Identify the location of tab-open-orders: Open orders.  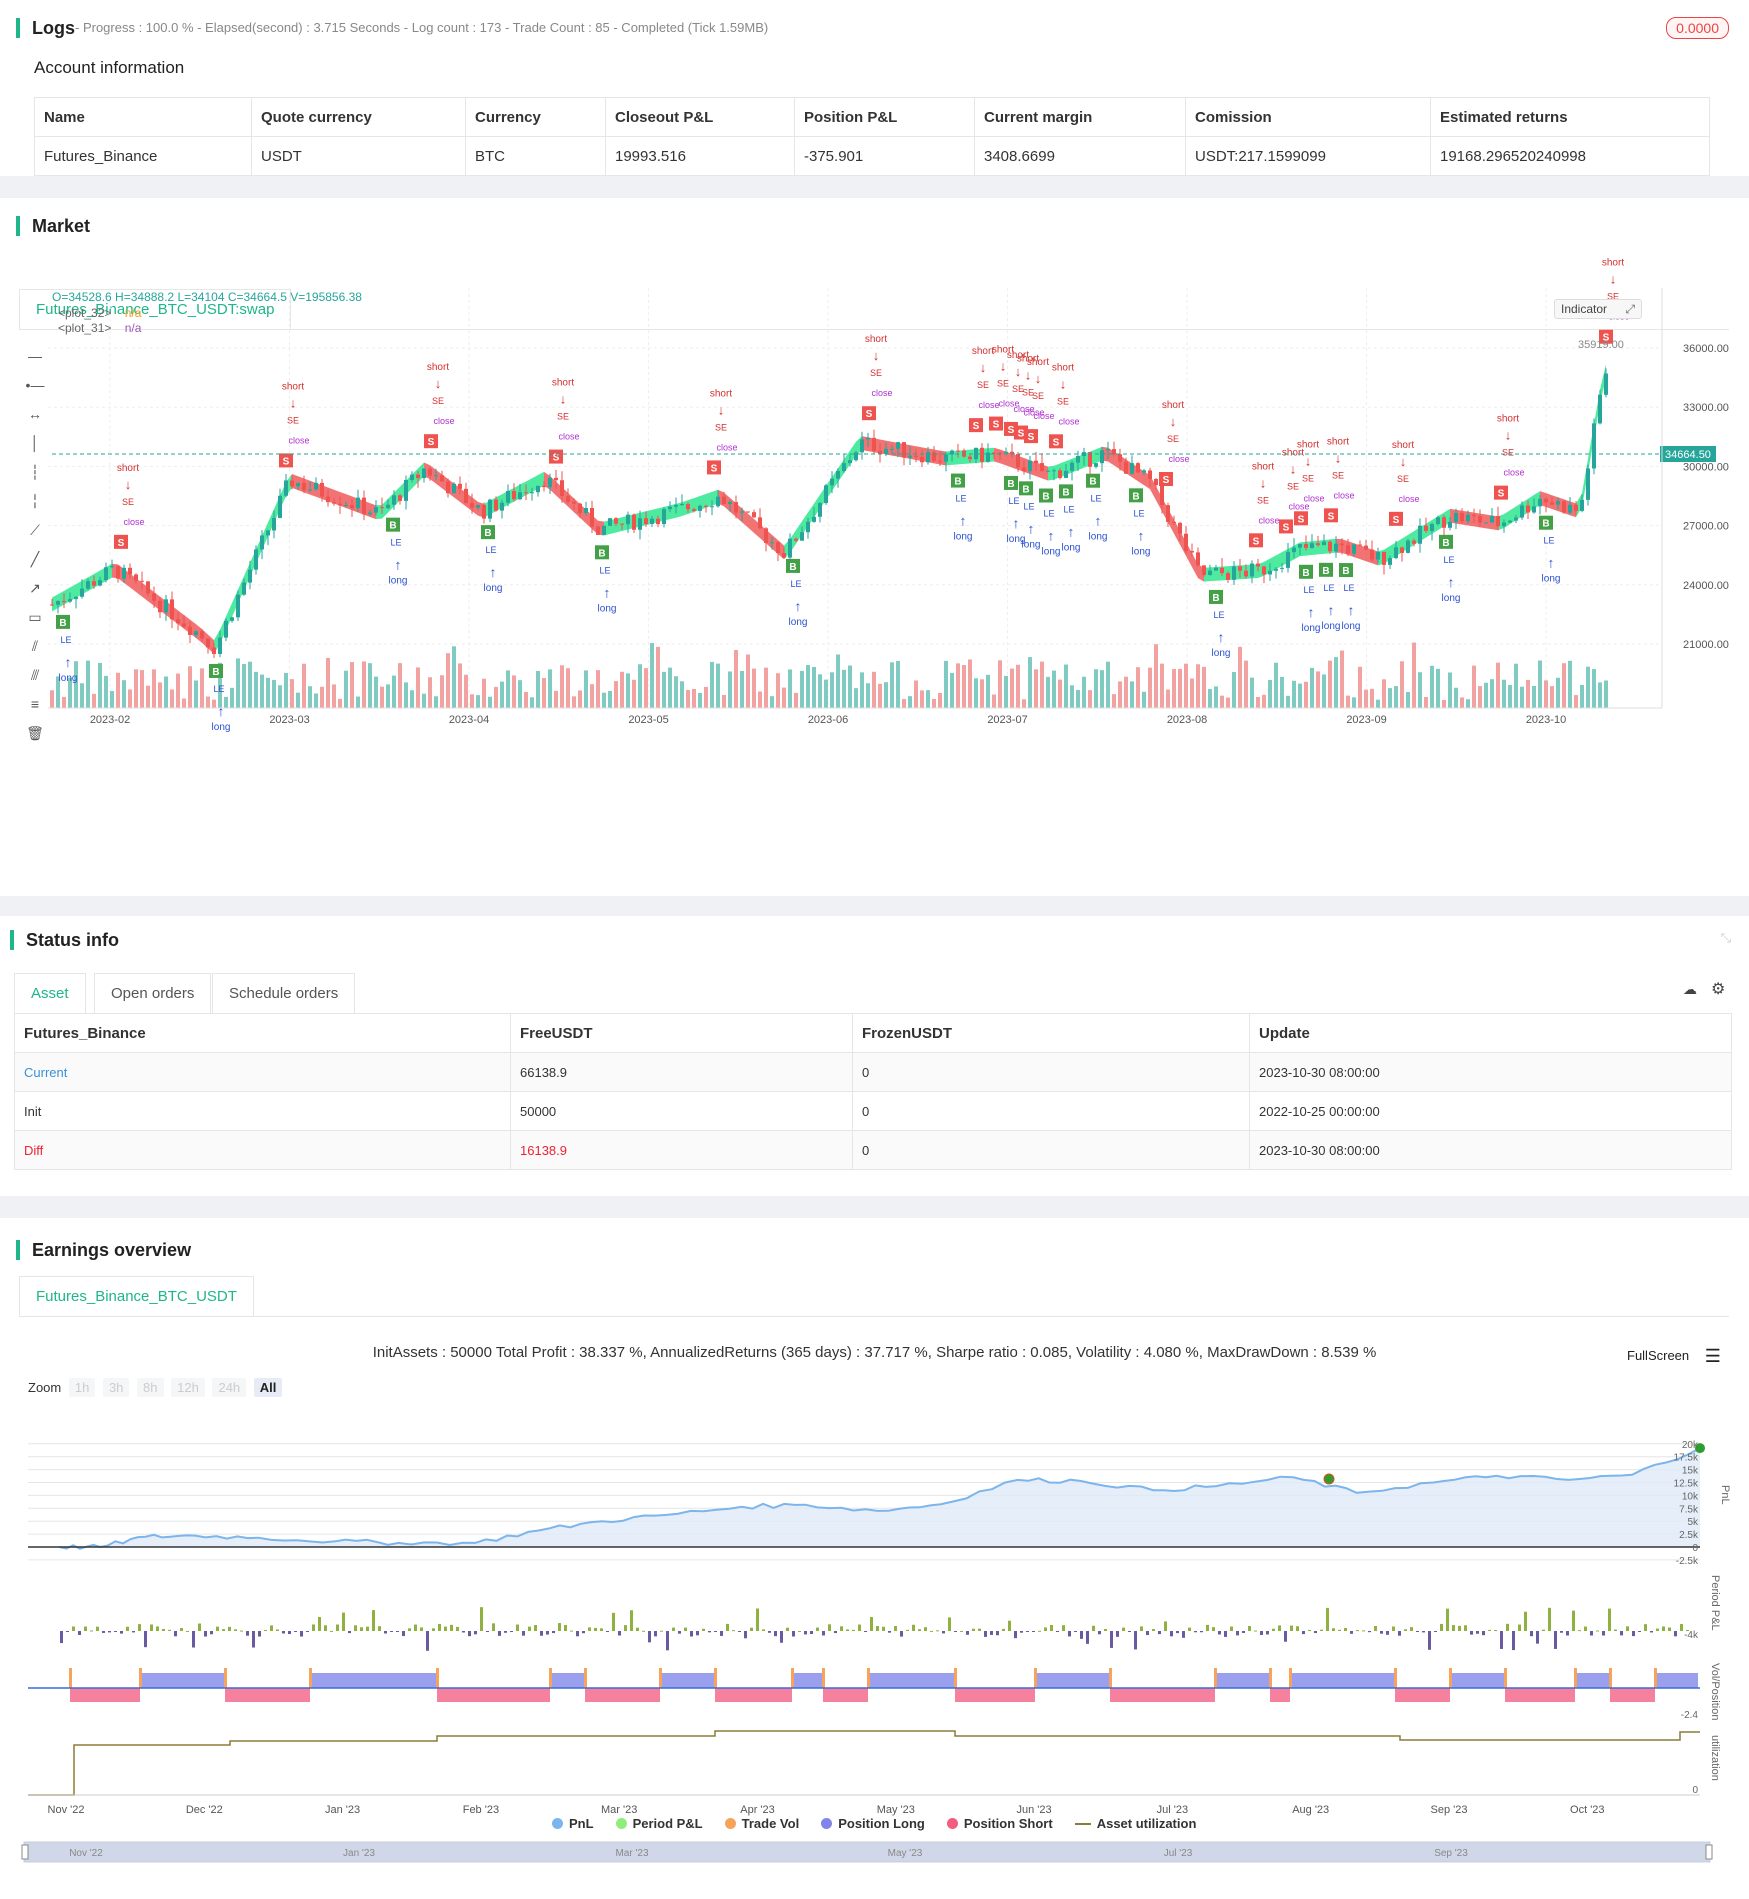
(153, 993).